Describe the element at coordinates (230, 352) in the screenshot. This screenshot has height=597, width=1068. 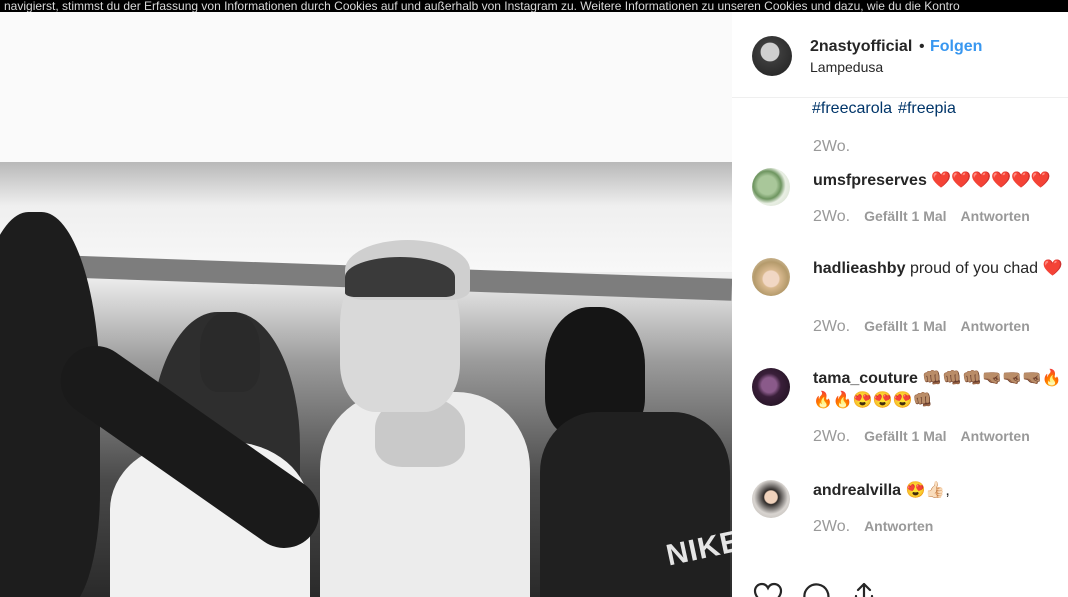
I see `photo-arm` at that location.